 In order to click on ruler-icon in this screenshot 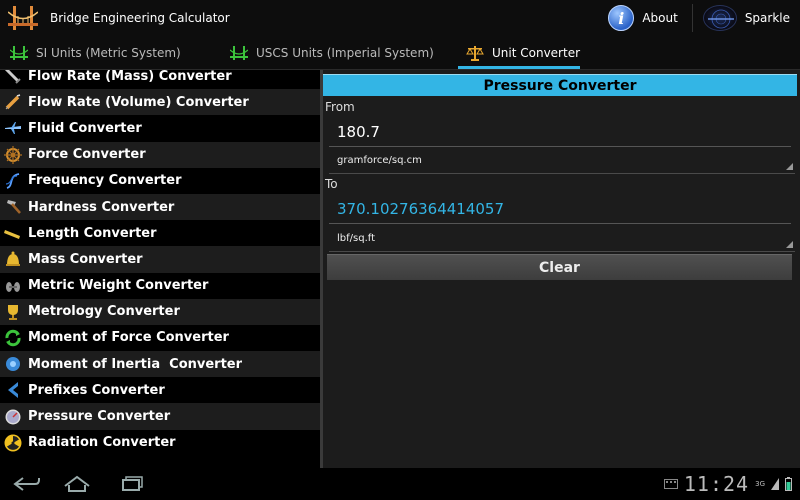, I will do `click(13, 233)`.